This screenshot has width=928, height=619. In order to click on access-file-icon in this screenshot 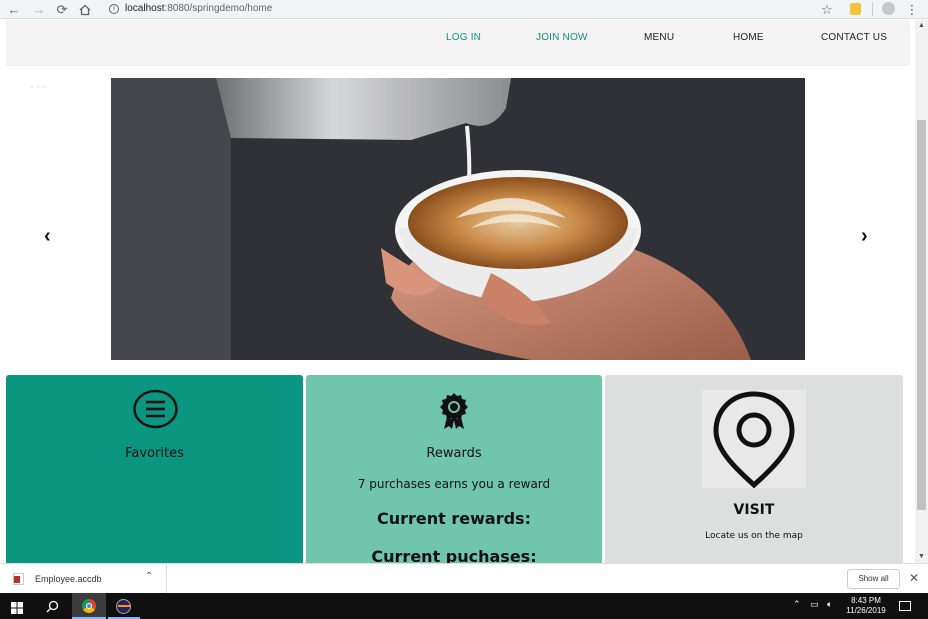, I will do `click(18, 579)`.